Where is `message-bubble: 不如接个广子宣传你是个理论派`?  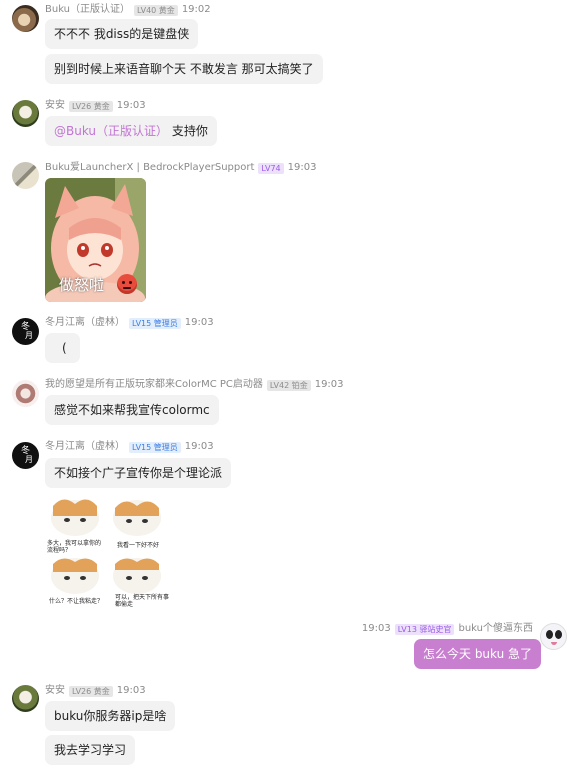
message-bubble: 不如接个广子宣传你是个理论派 is located at coordinates (138, 473).